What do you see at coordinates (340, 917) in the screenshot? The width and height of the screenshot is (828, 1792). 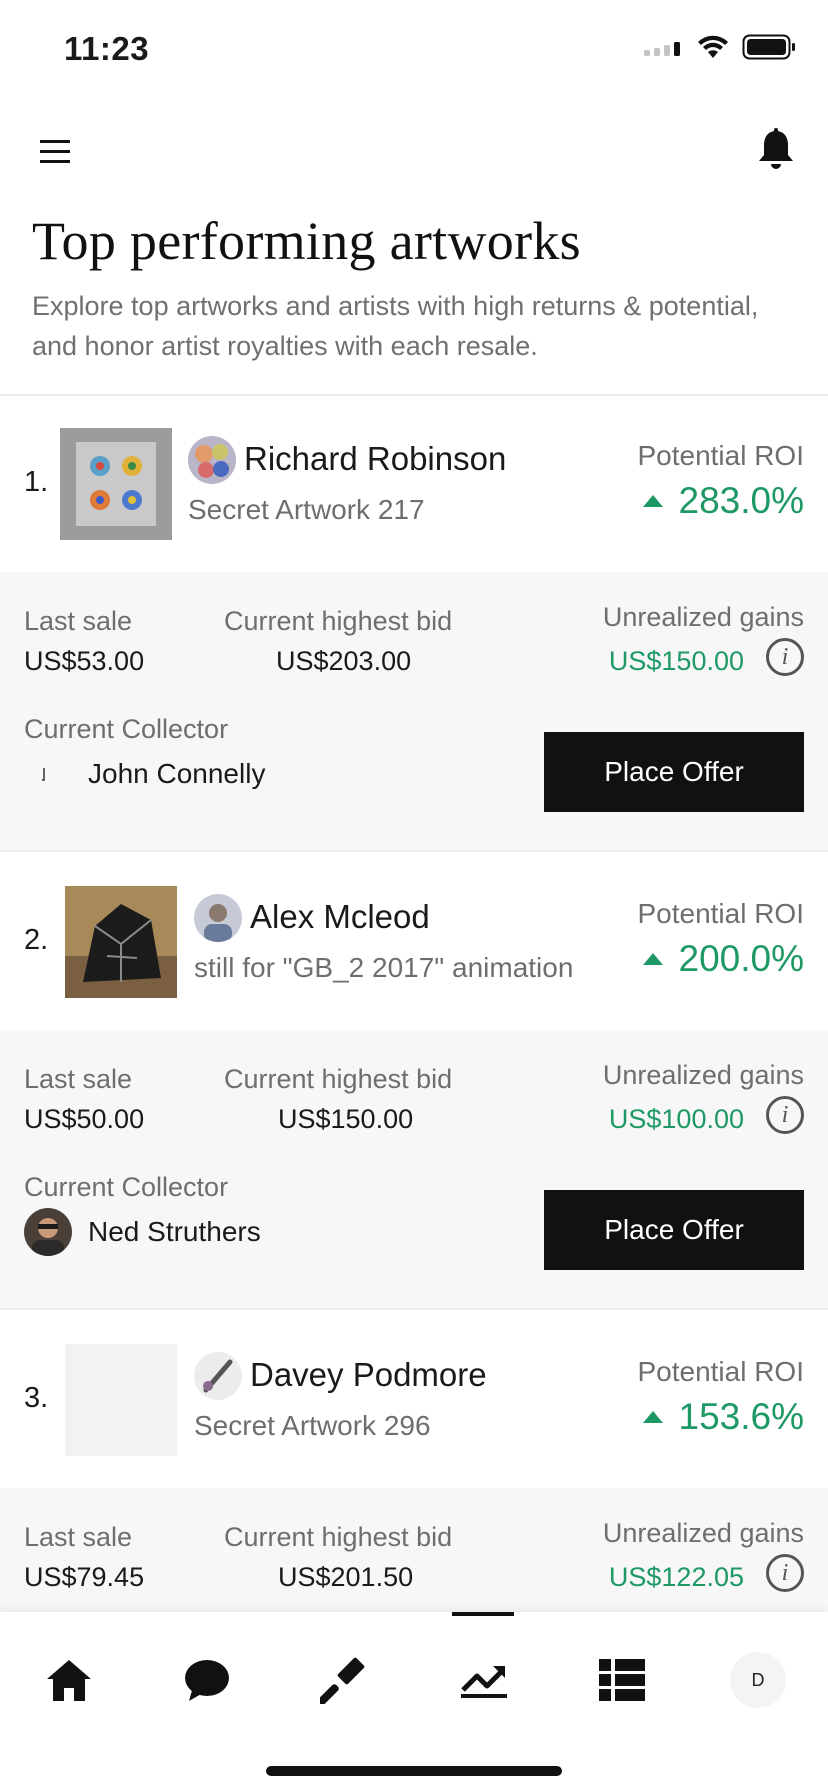 I see `artist-name: Alex Mcleod` at bounding box center [340, 917].